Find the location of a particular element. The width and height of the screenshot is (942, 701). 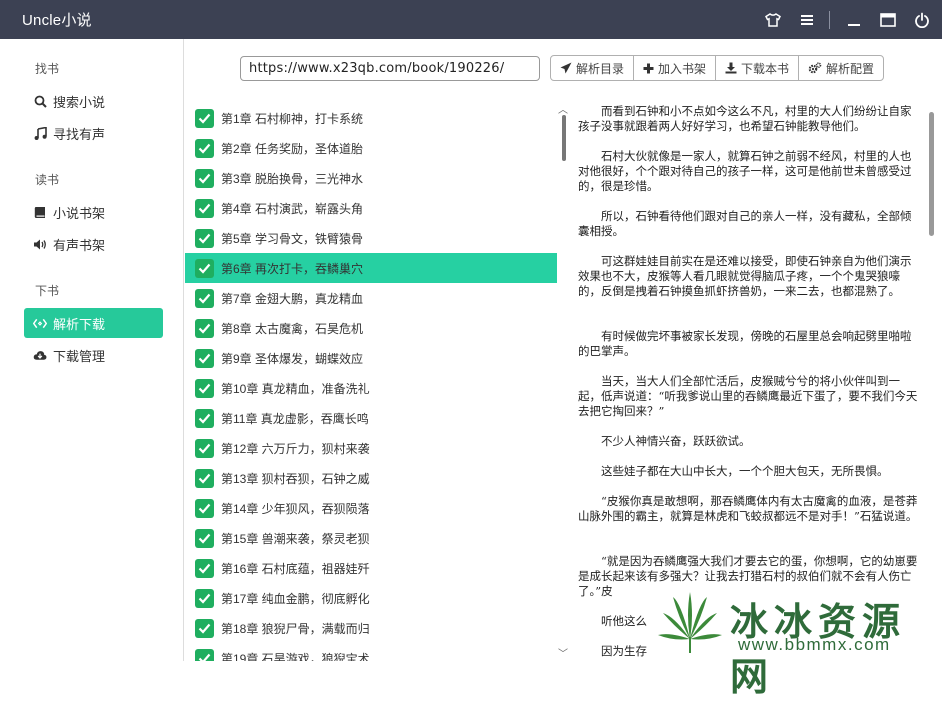

chapter-row: 第2章 任务奖励，圣体道胎 is located at coordinates (371, 148).